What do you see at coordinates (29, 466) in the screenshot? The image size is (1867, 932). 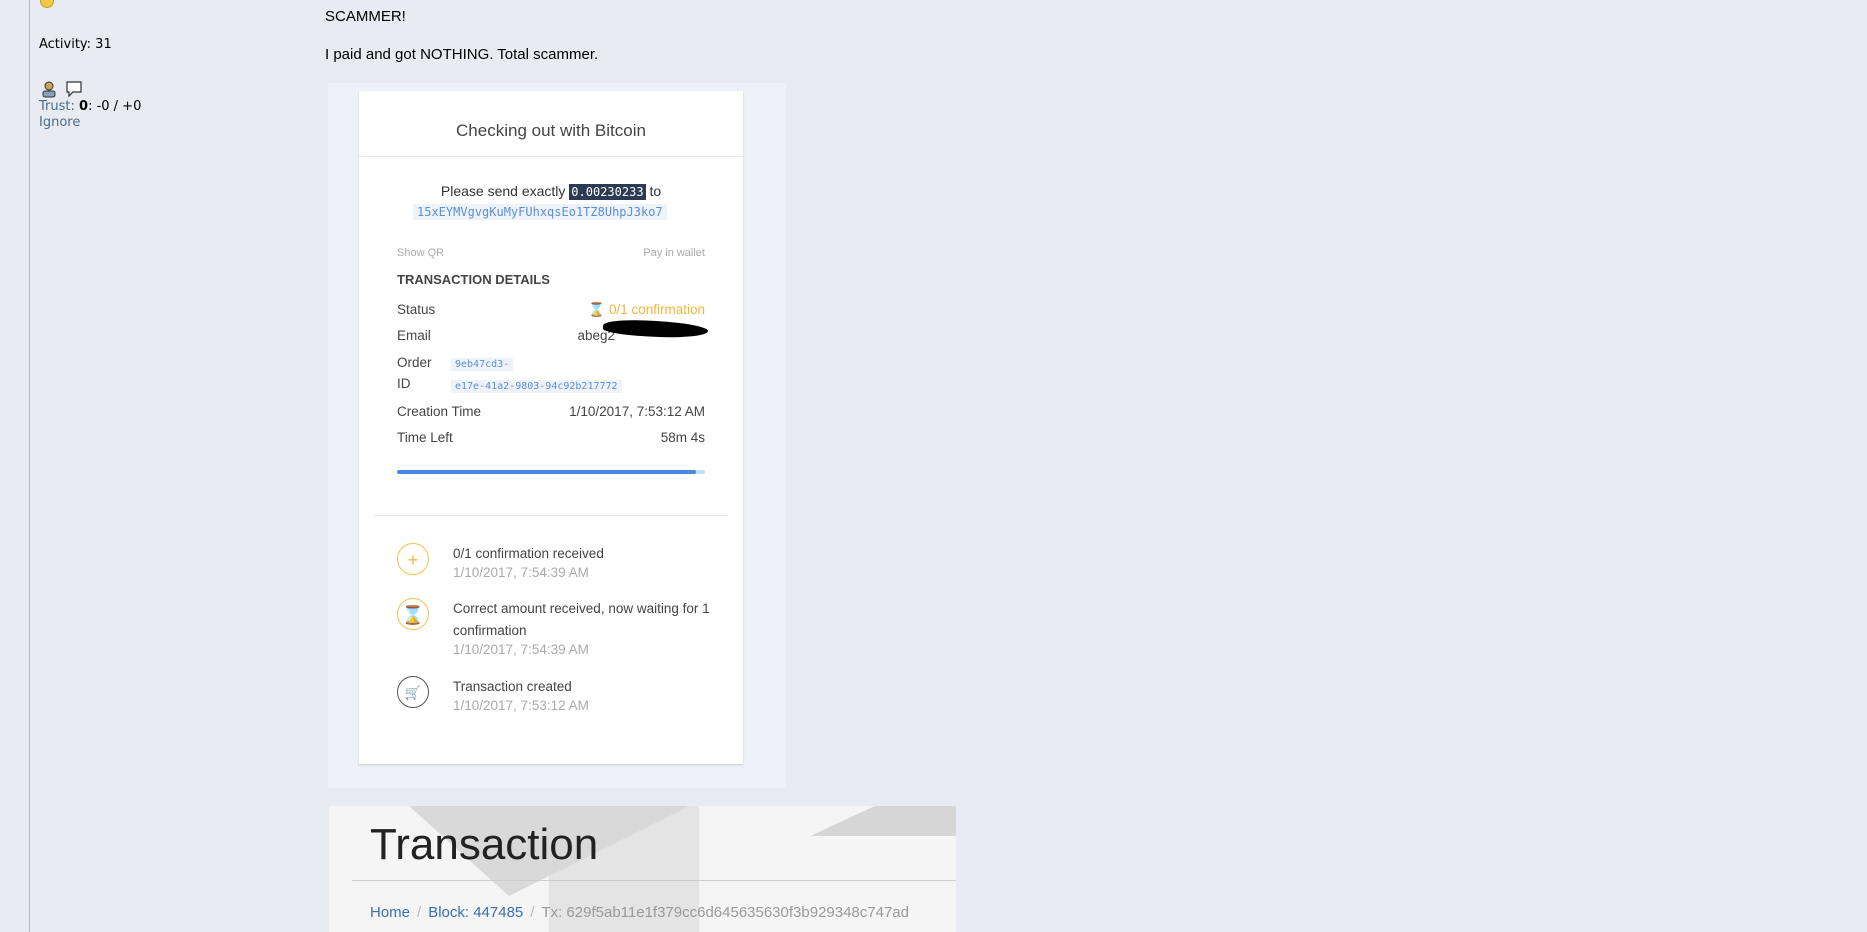 I see `left-border` at bounding box center [29, 466].